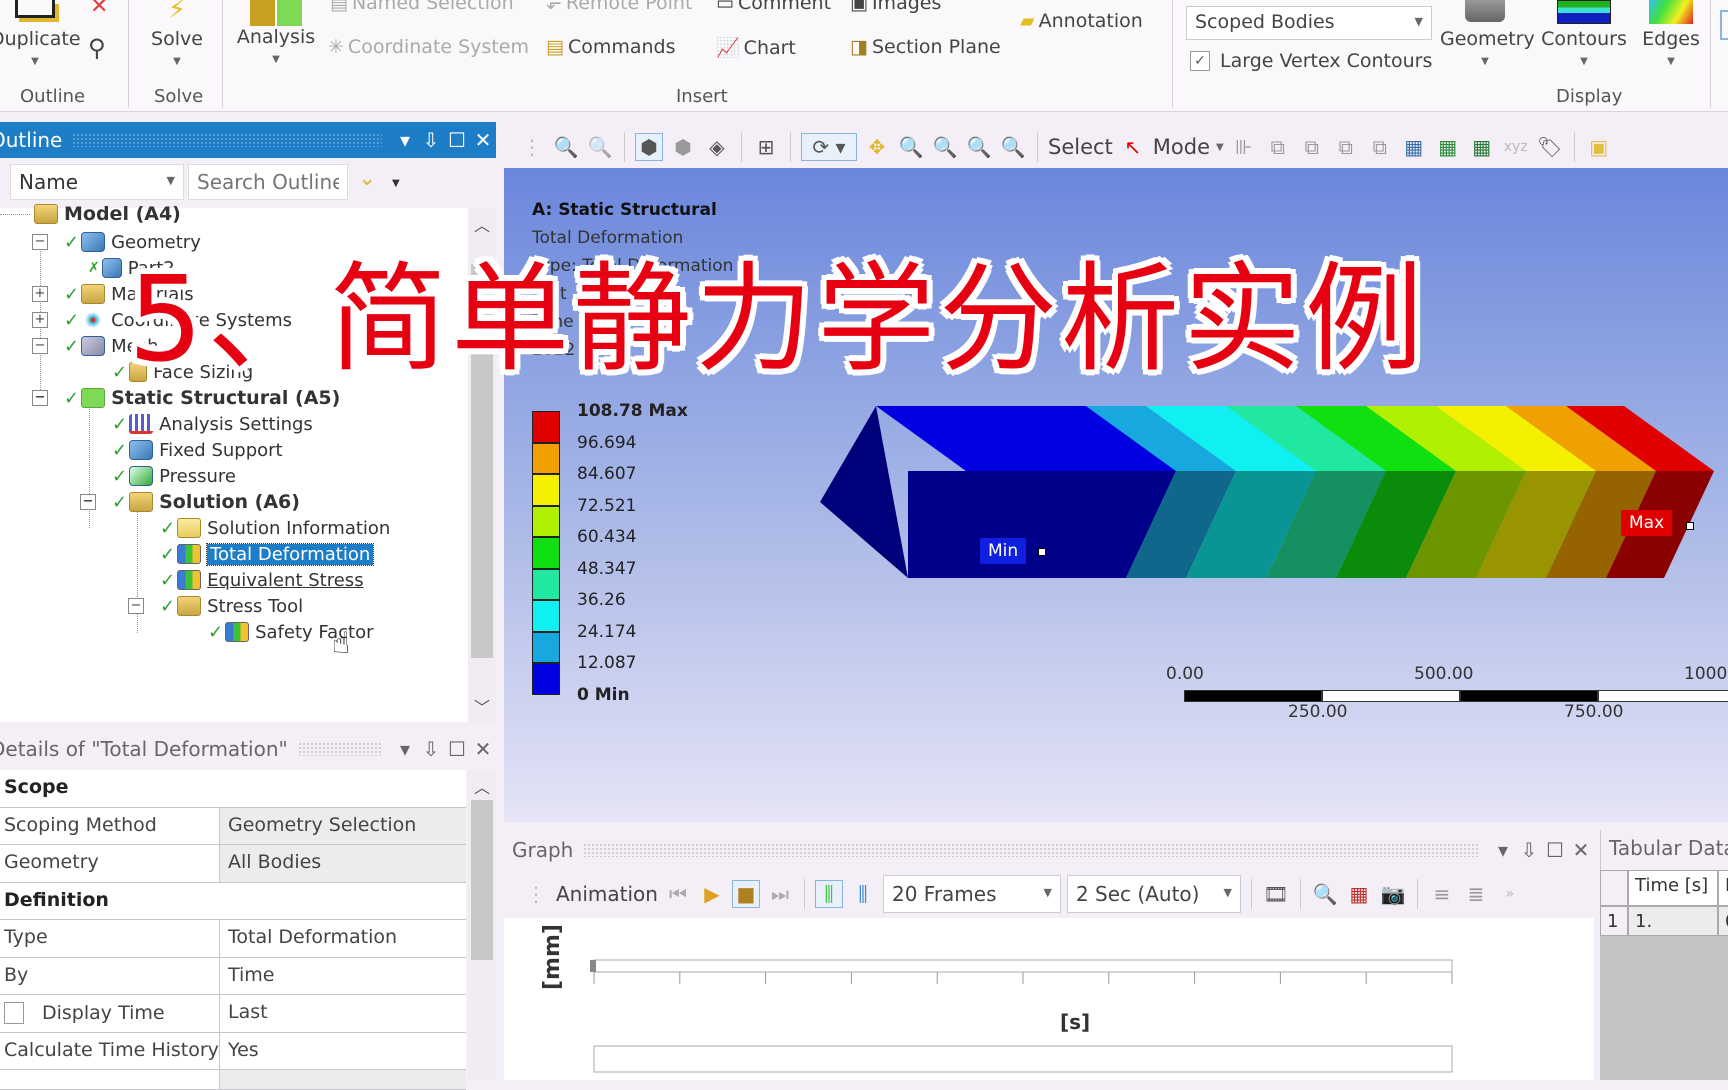 This screenshot has height=1090, width=1728. I want to click on images-button: ▣ Images, so click(895, 7).